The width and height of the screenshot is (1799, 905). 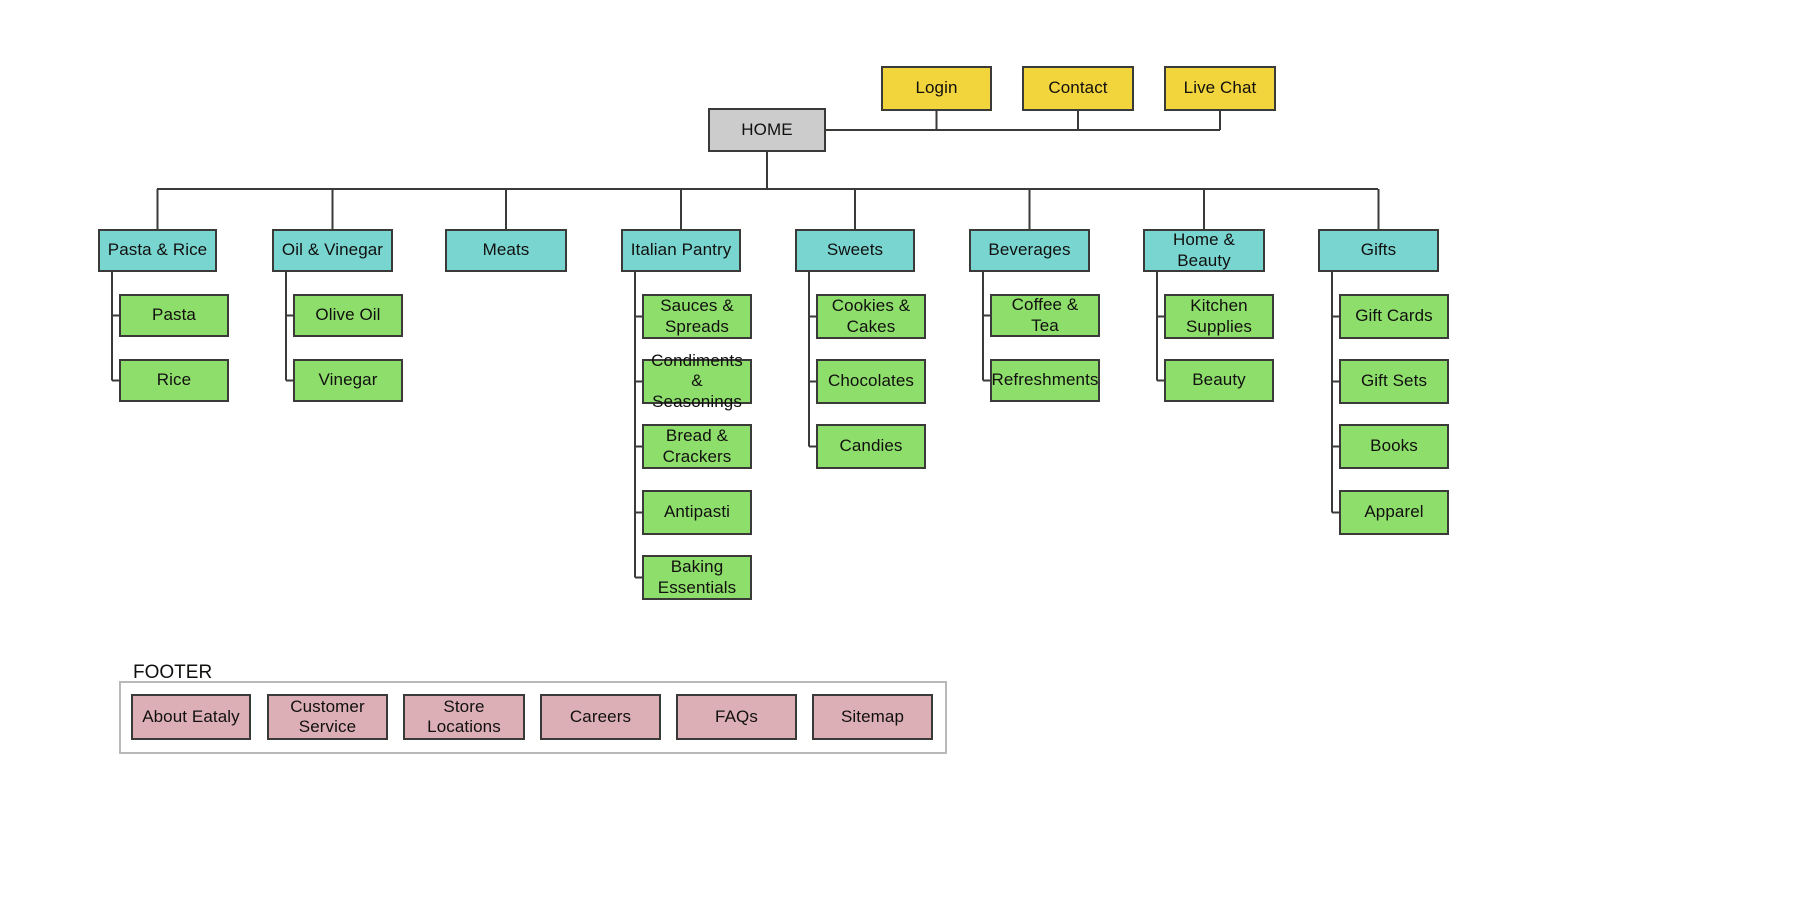 I want to click on footer-title: FOOTER, so click(x=173, y=672).